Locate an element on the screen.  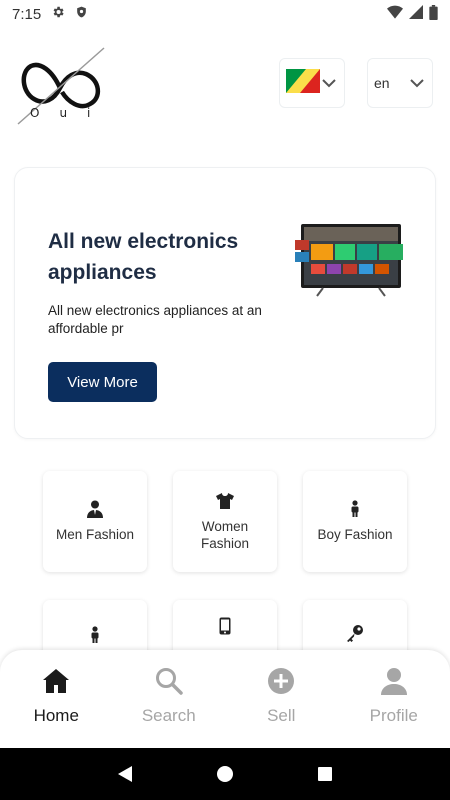
language-value: en is located at coordinates (382, 83).